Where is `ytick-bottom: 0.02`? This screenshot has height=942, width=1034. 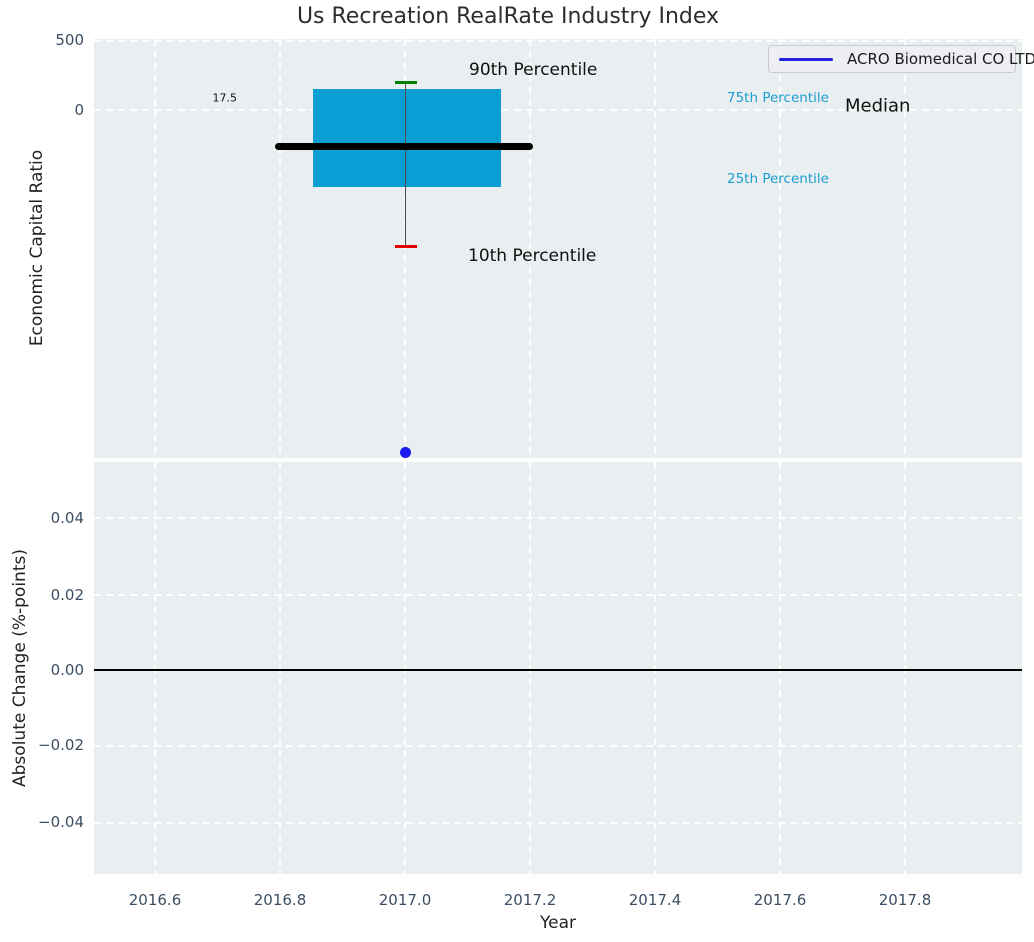
ytick-bottom: 0.02 is located at coordinates (67, 595).